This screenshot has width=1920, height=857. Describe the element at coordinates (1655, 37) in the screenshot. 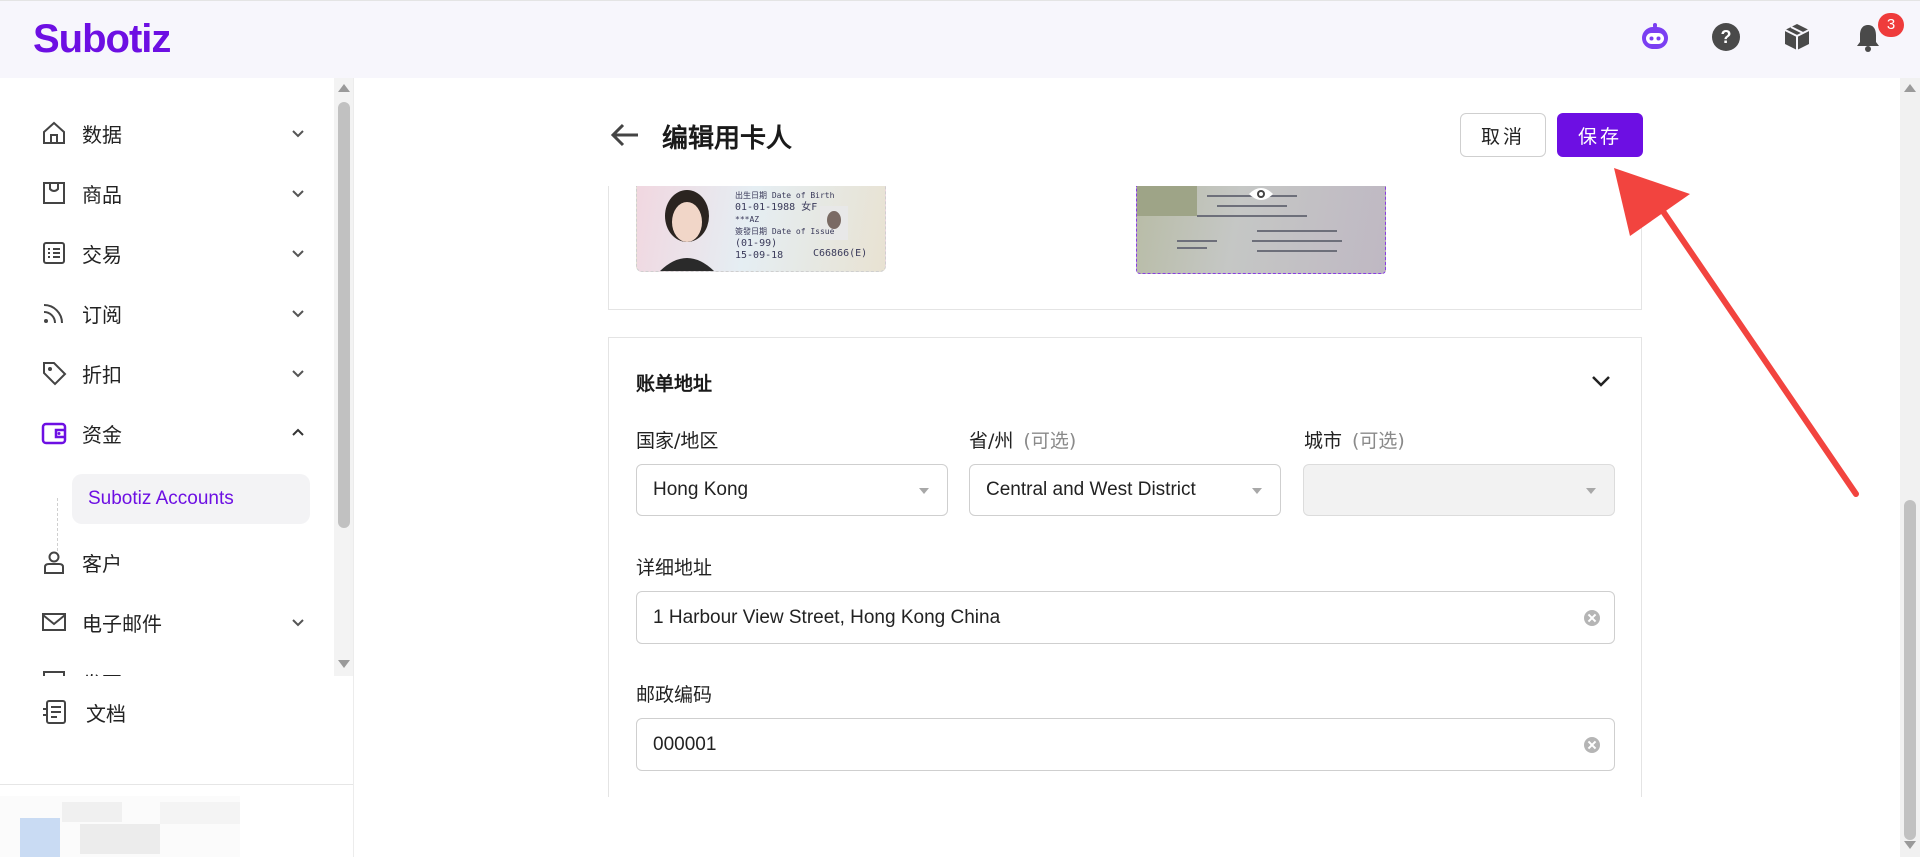

I see `bot-icon` at that location.